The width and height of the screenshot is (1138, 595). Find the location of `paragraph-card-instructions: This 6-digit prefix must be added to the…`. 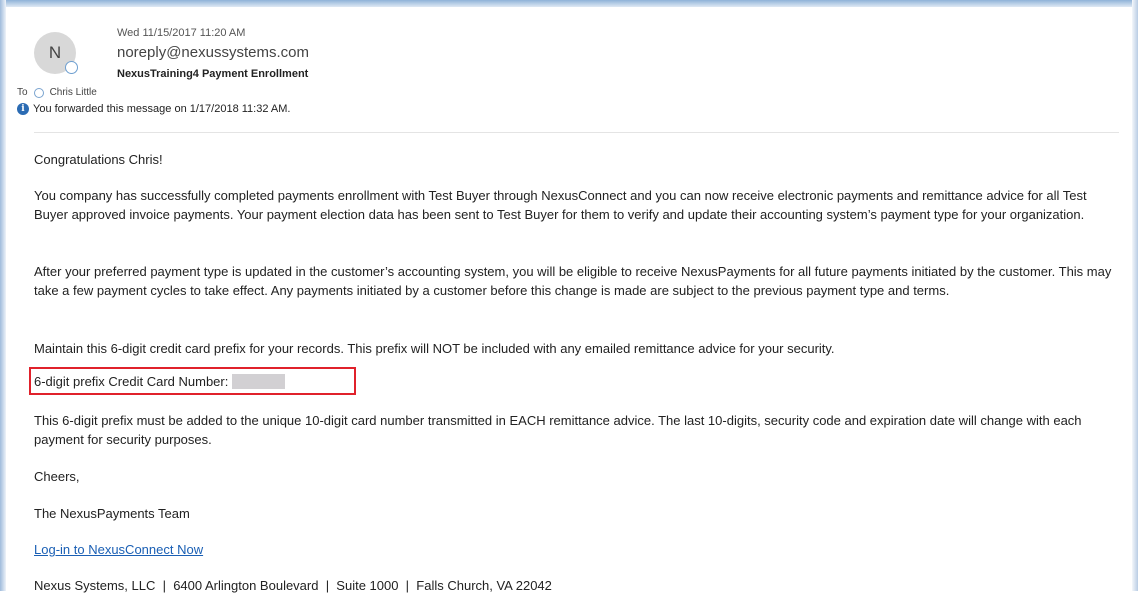

paragraph-card-instructions: This 6-digit prefix must be added to the… is located at coordinates (558, 430).